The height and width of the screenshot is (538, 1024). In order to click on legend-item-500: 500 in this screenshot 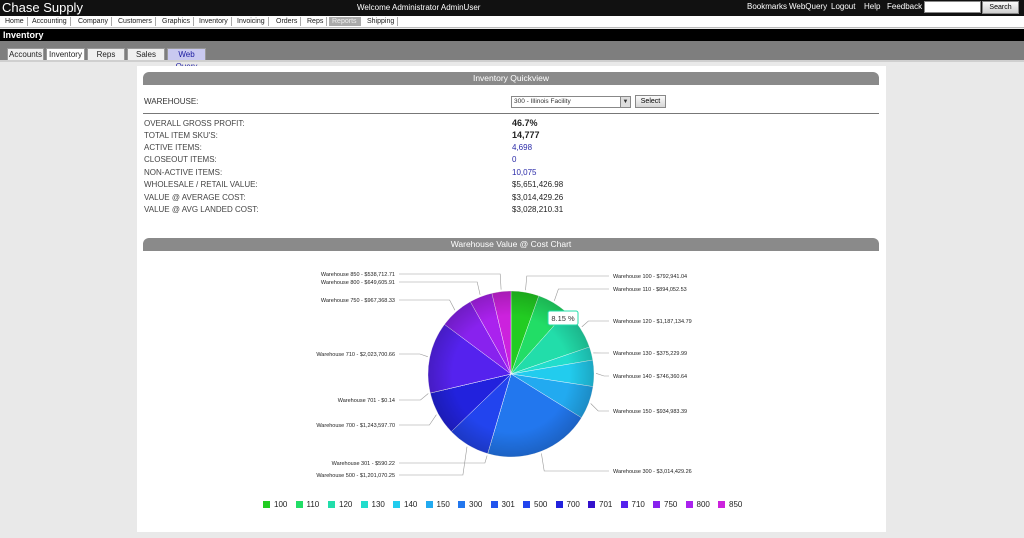, I will do `click(535, 504)`.